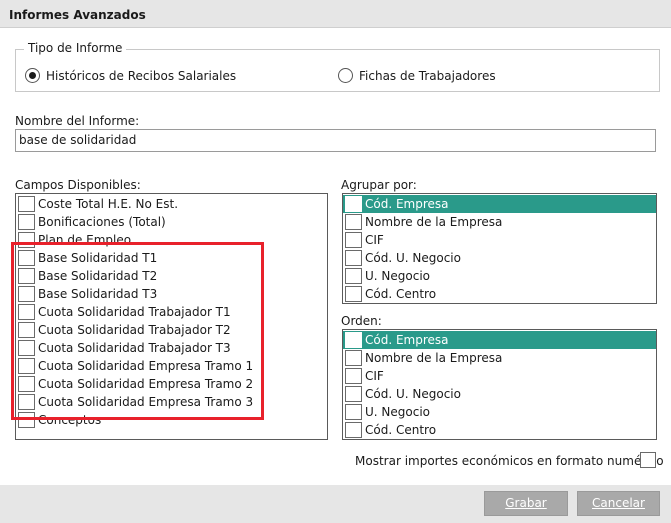  I want to click on list-item: Cuota Solidaridad Trabajador T3, so click(171, 348).